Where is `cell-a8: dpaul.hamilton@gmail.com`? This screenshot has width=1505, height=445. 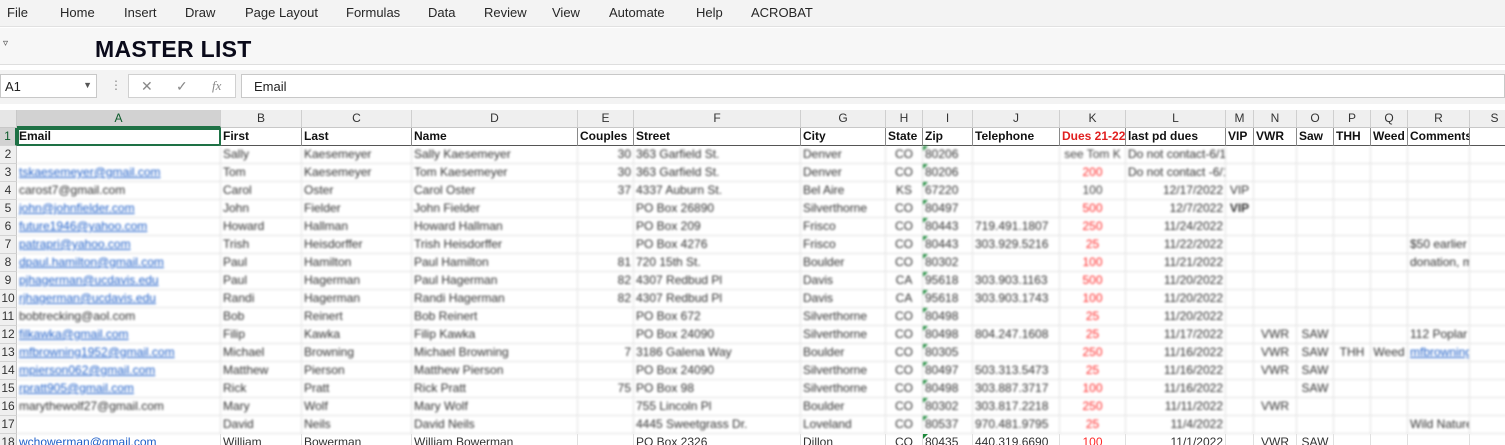
cell-a8: dpaul.hamilton@gmail.com is located at coordinates (119, 263).